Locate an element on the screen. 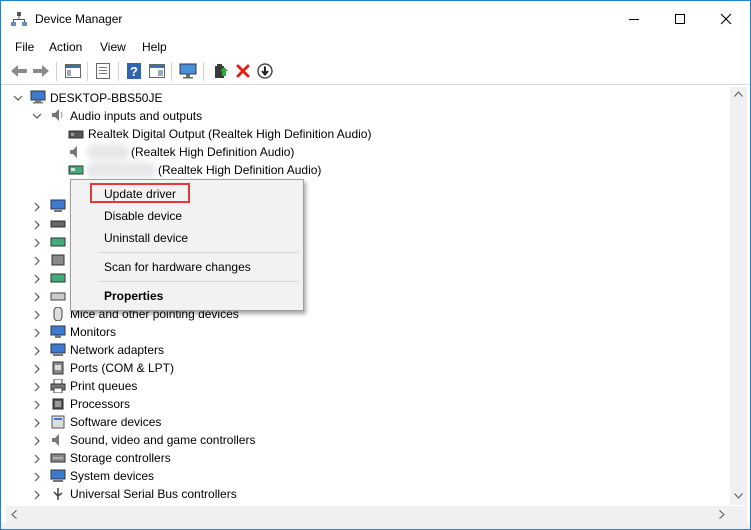  category-storage-controllers: Storage controllers is located at coordinates (120, 458).